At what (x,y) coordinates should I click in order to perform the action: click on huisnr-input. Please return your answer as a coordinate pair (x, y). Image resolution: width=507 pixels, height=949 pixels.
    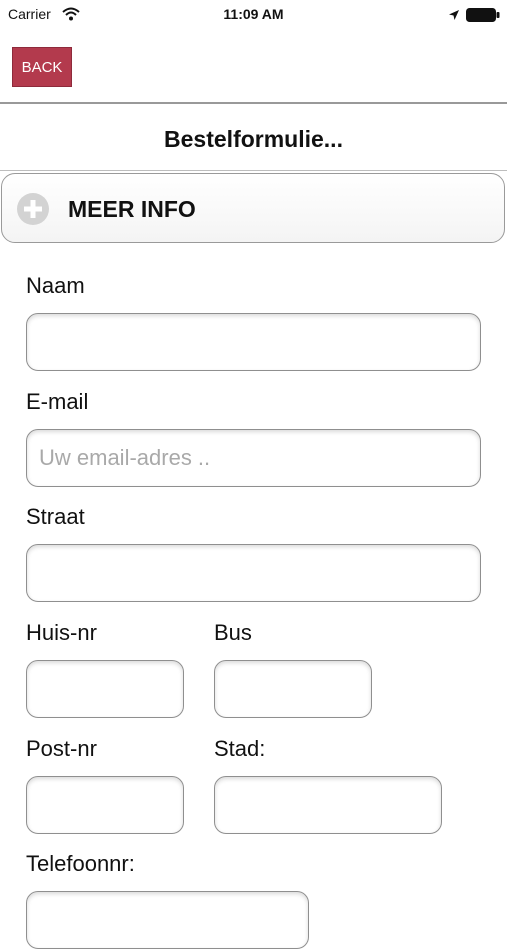
    Looking at the image, I should click on (105, 689).